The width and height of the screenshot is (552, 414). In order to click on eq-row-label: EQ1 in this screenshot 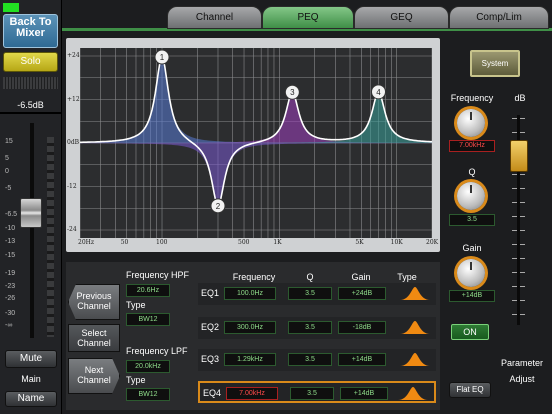, I will do `click(210, 293)`.